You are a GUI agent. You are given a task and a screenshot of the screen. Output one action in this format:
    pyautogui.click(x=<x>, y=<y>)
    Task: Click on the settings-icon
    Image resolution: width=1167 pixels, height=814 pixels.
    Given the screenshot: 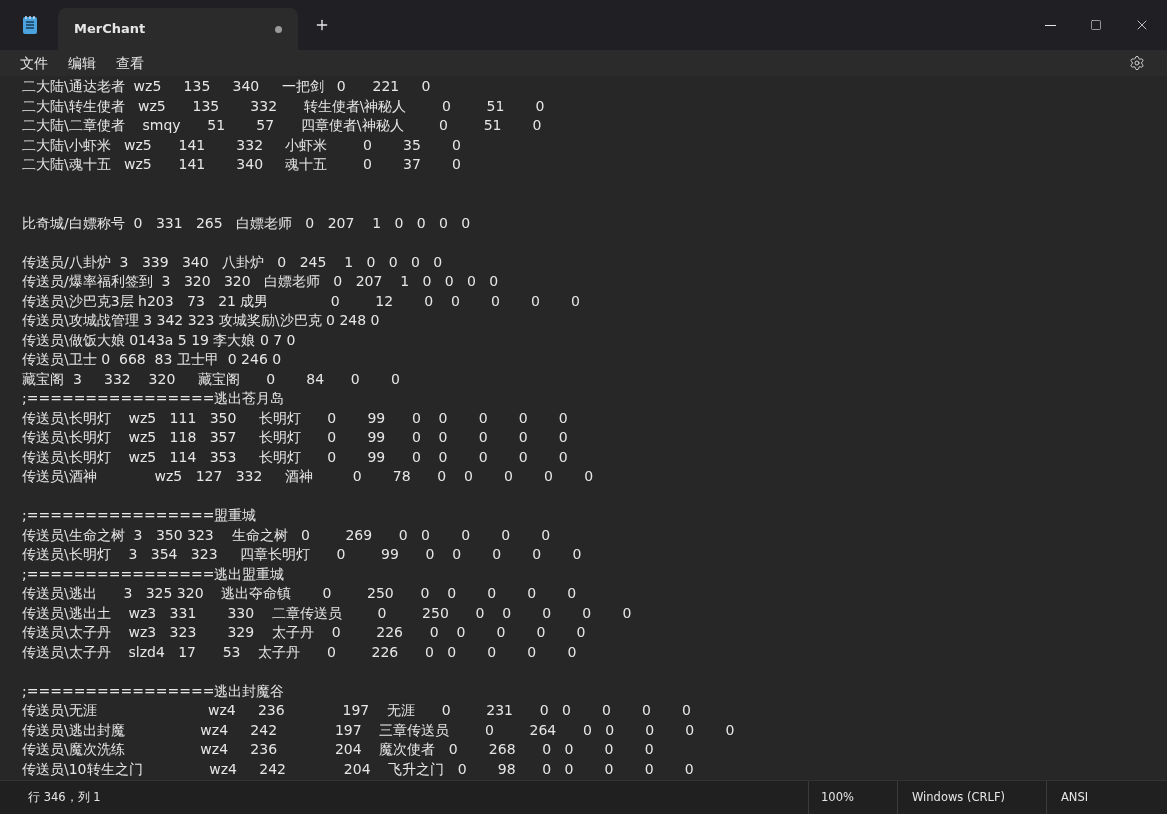 What is the action you would take?
    pyautogui.click(x=1137, y=63)
    